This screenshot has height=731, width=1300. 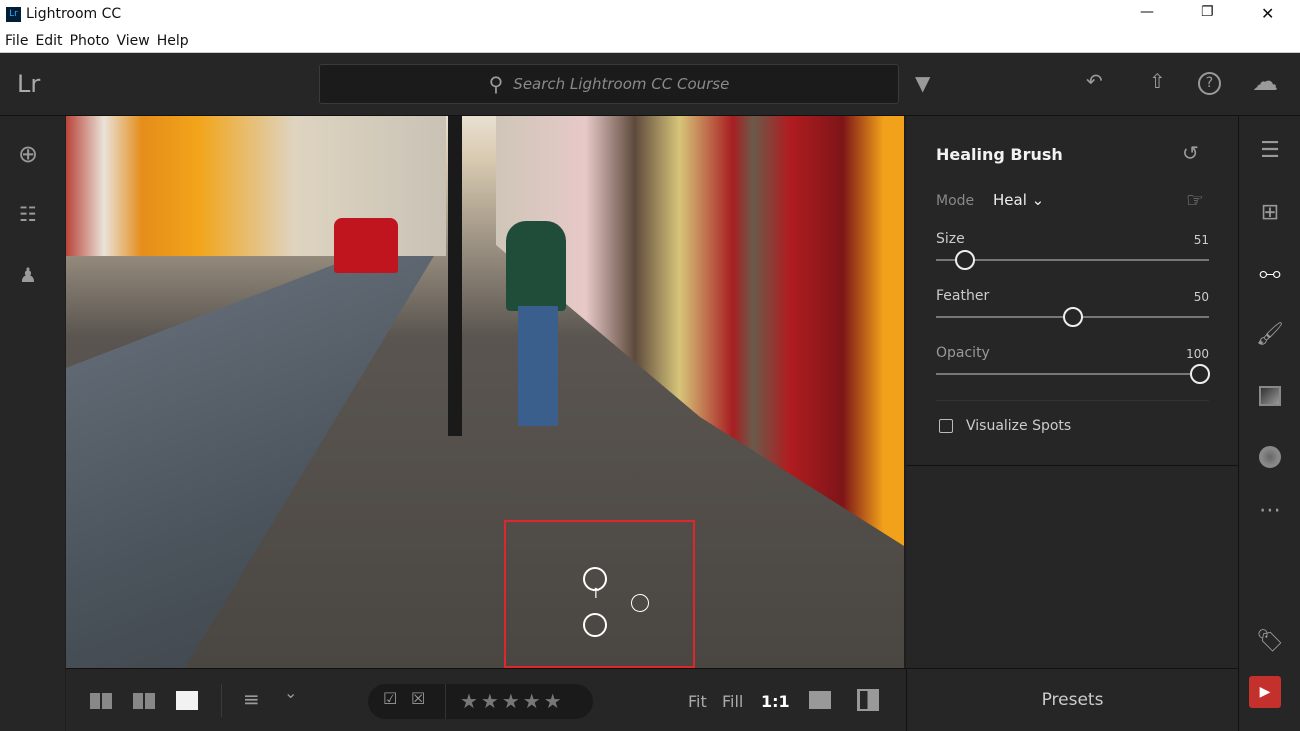 I want to click on healing-brush-icon: ⧟, so click(x=1269, y=273).